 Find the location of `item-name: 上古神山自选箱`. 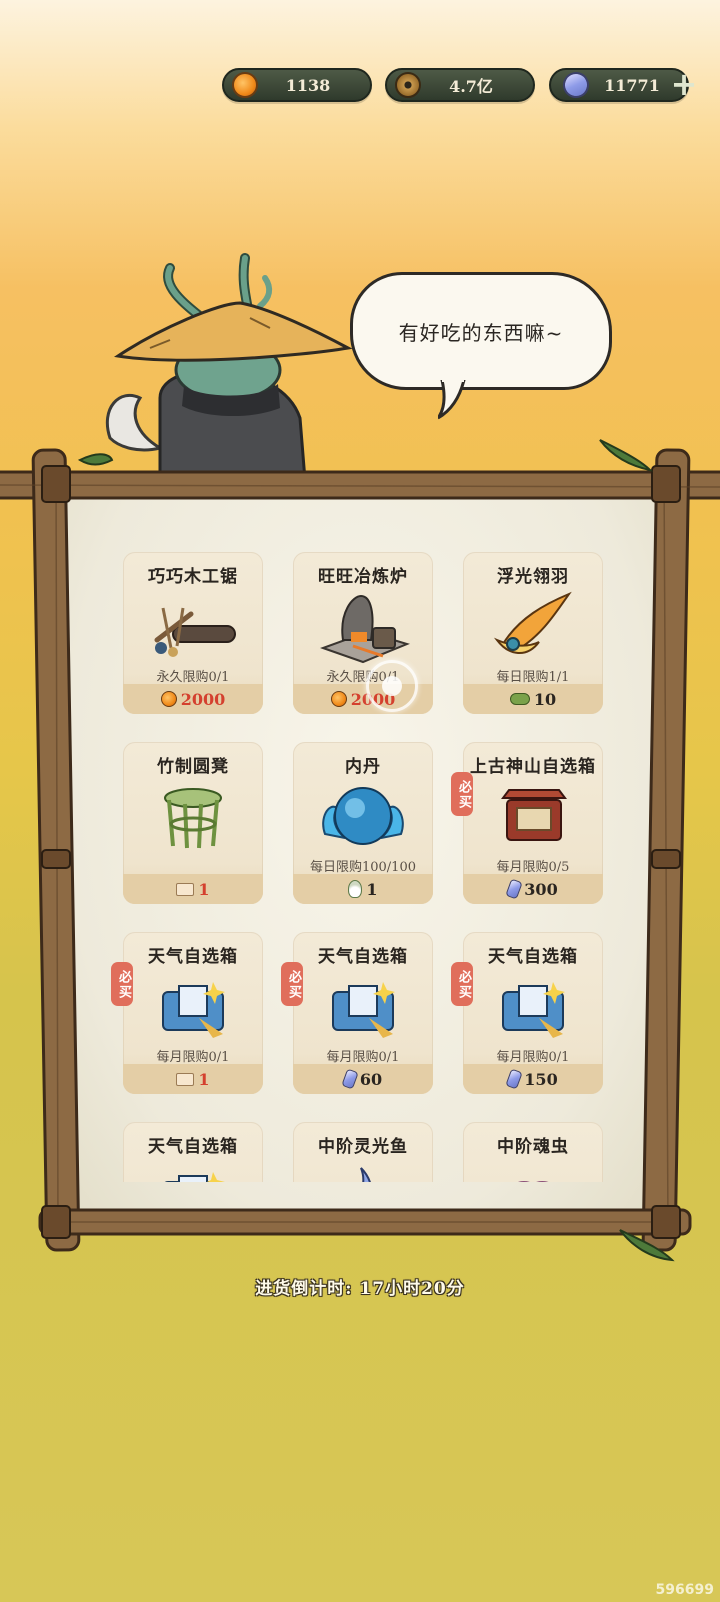

item-name: 上古神山自选箱 is located at coordinates (533, 767).